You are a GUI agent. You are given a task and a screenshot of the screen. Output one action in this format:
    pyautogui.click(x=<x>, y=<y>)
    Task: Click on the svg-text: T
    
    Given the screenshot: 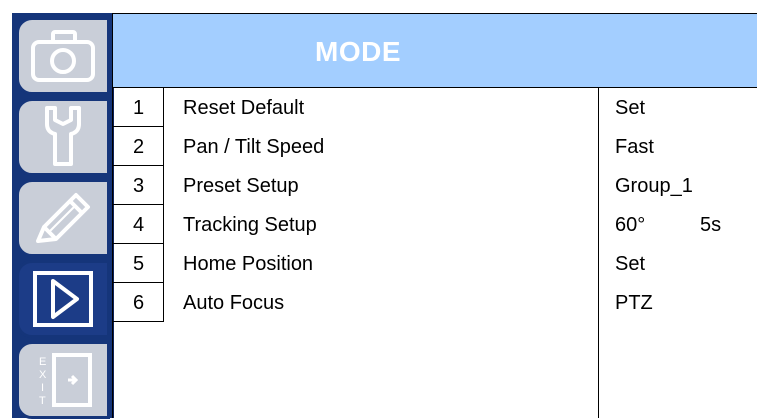 What is the action you would take?
    pyautogui.click(x=42, y=401)
    